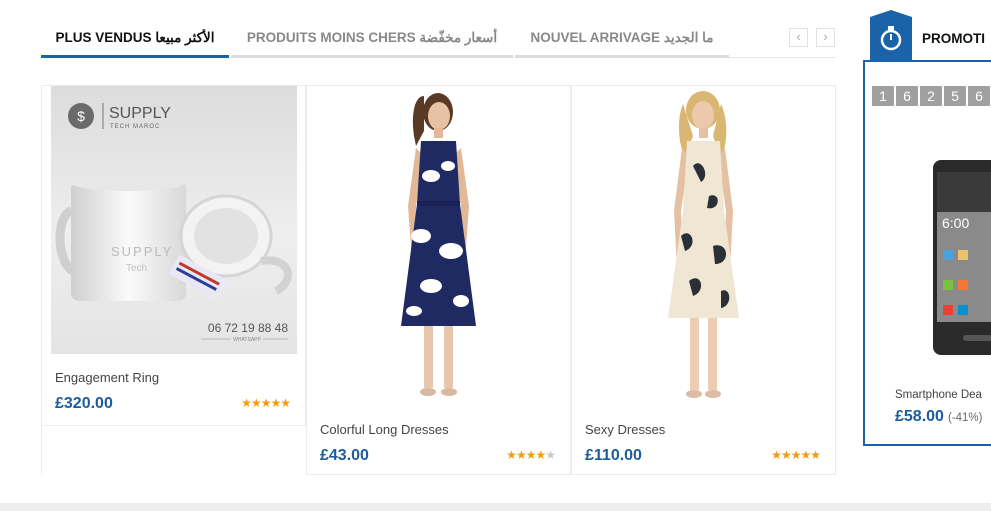 The width and height of the screenshot is (991, 511). I want to click on product-name: Sexy Dresses, so click(625, 429).